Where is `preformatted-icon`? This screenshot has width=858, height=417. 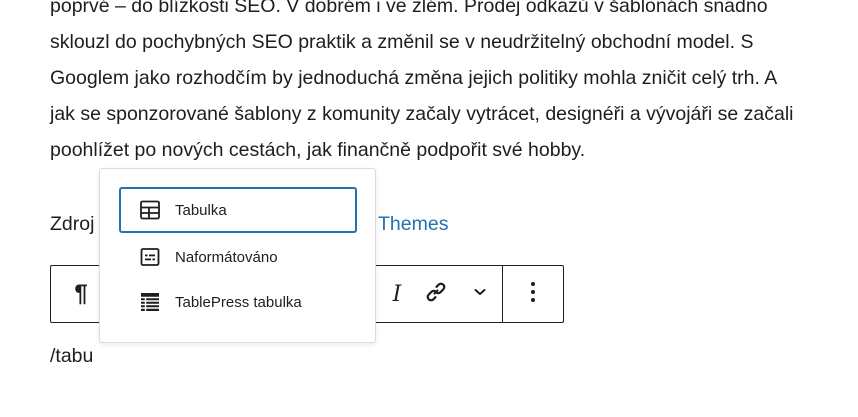 preformatted-icon is located at coordinates (150, 257).